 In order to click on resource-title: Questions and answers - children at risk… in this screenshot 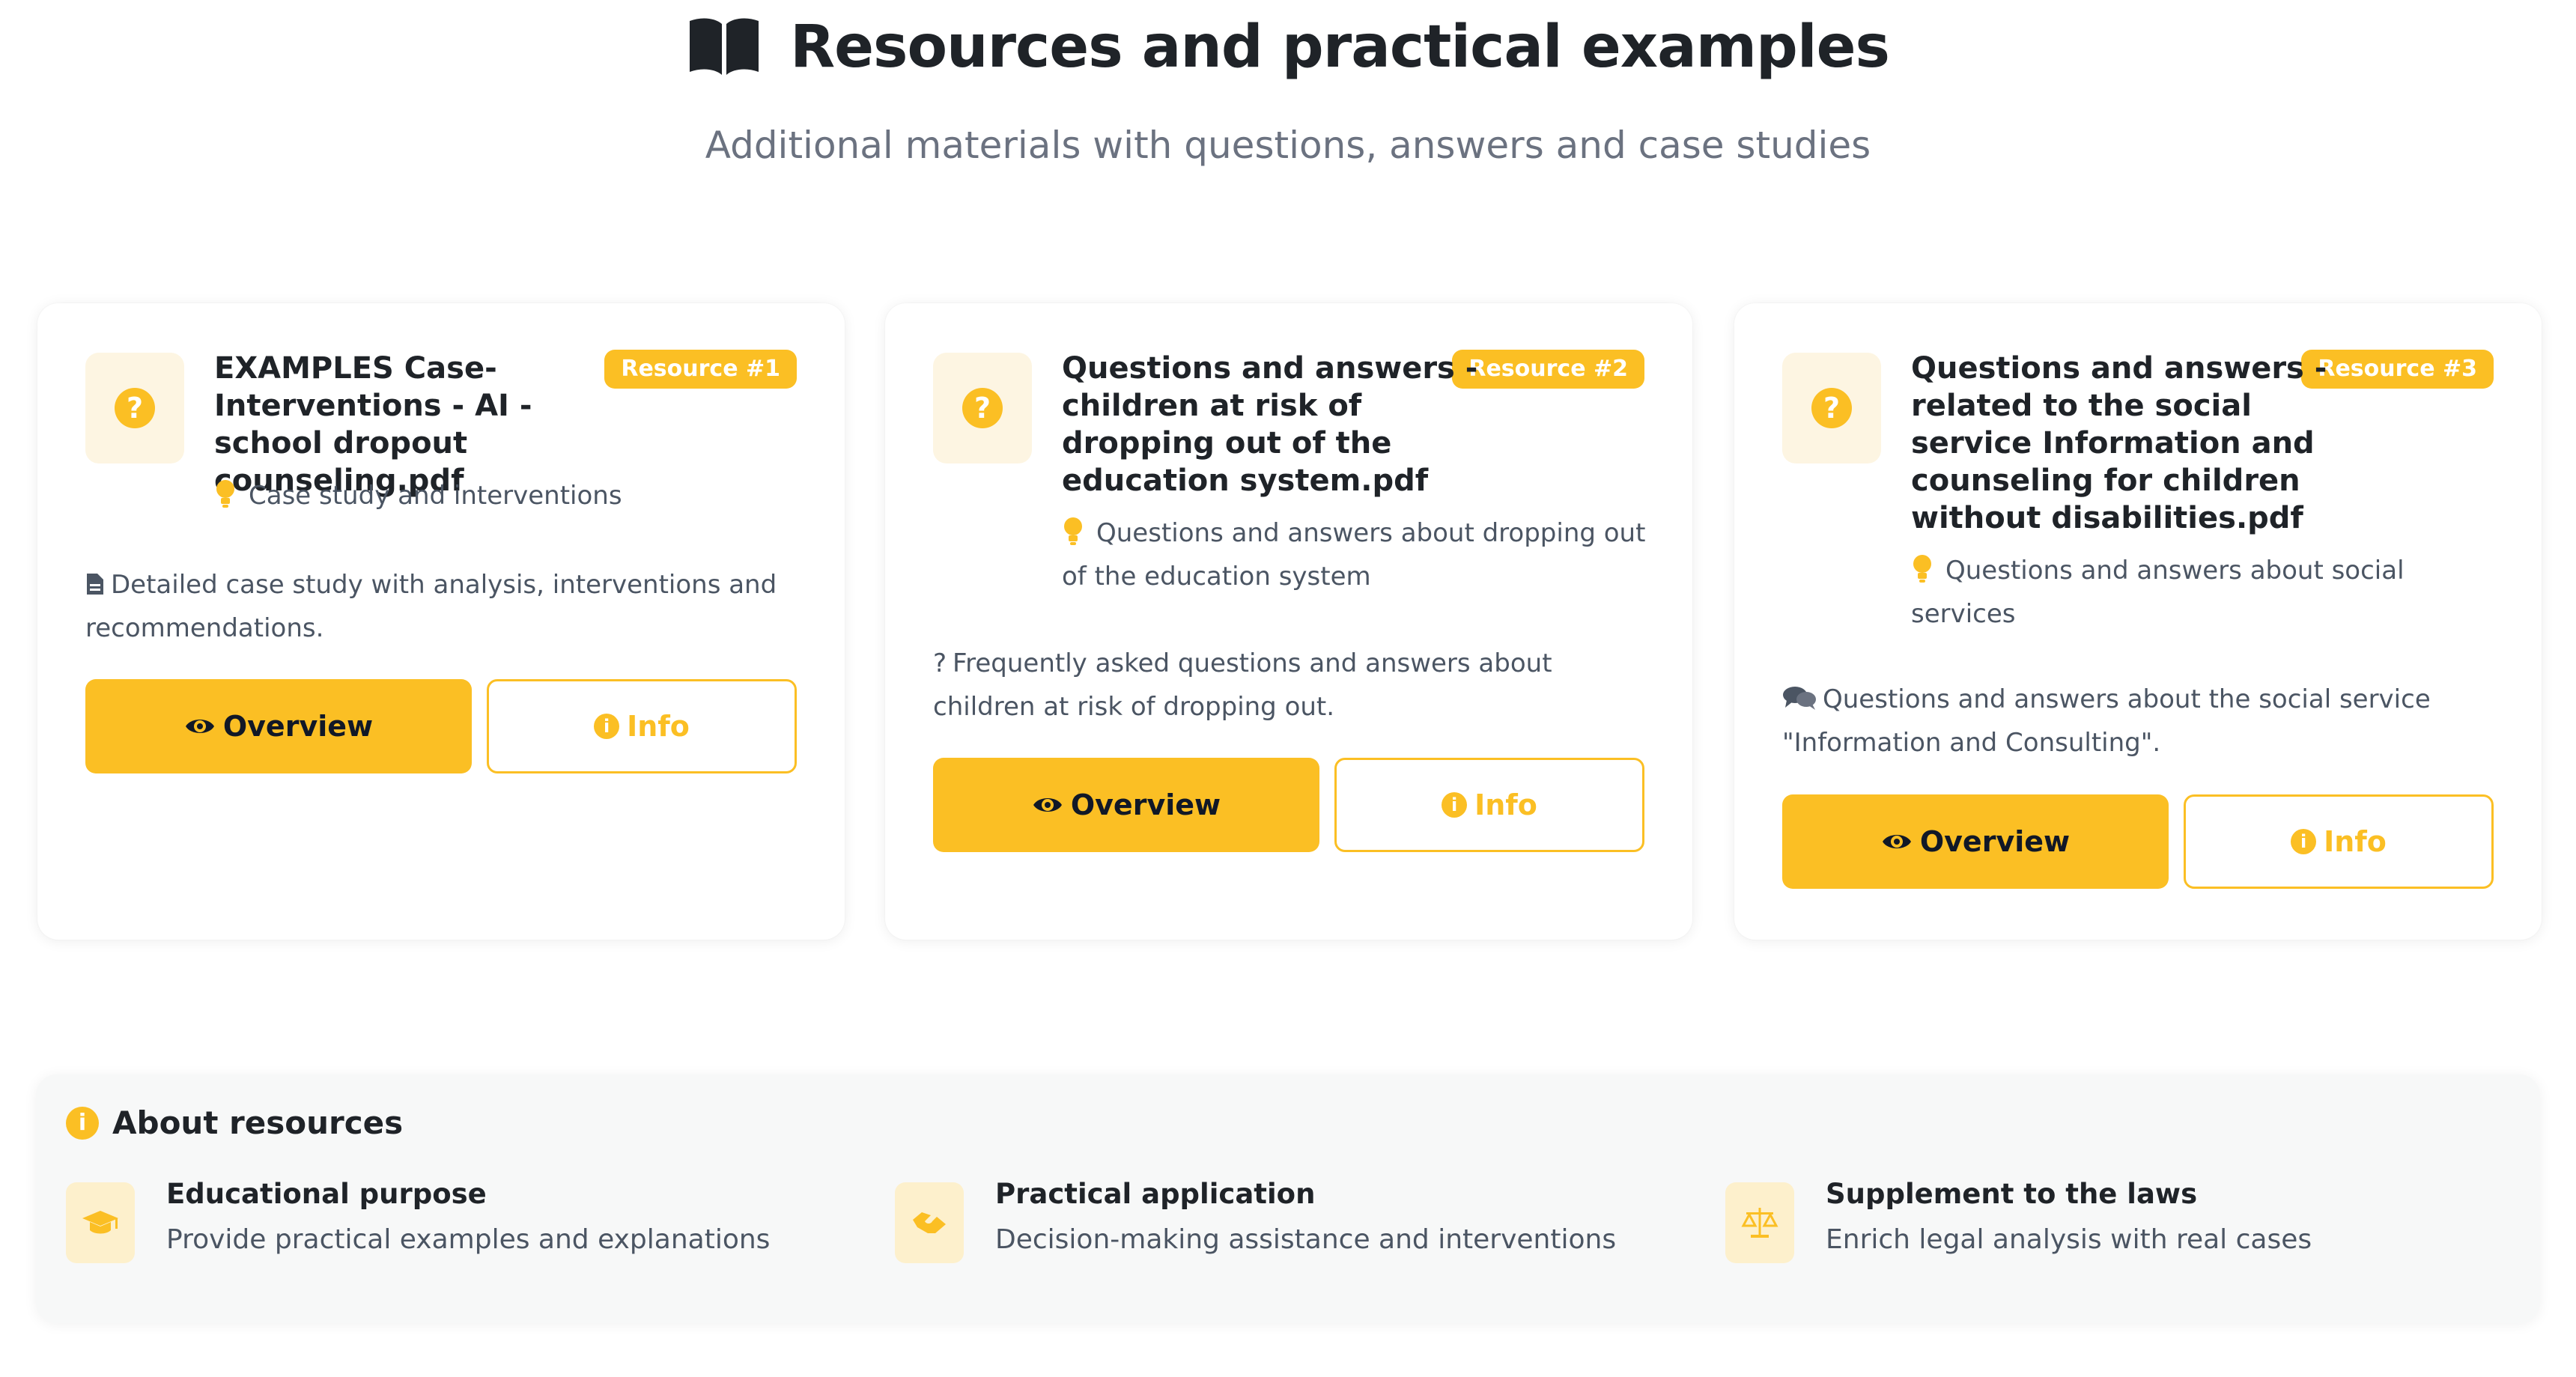, I will do `click(1270, 425)`.